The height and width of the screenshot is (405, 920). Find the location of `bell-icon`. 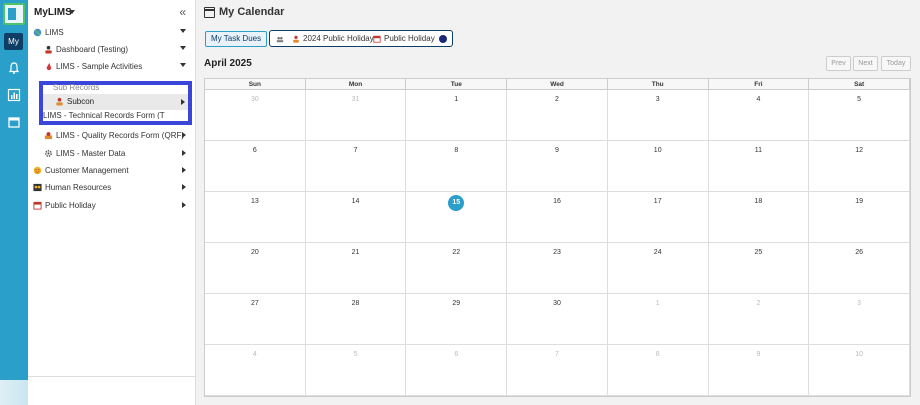

bell-icon is located at coordinates (14, 68).